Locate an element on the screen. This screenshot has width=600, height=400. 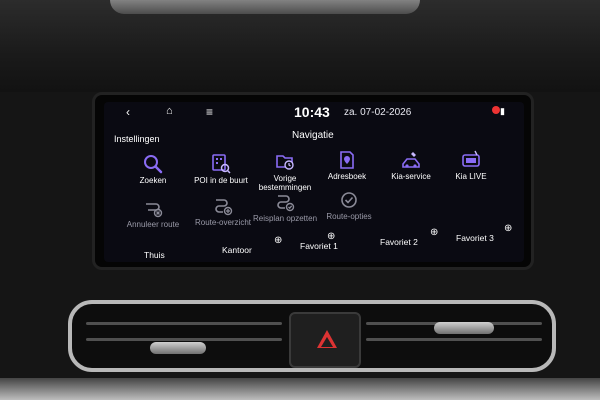
route-overview-icon is located at coordinates (224, 207).